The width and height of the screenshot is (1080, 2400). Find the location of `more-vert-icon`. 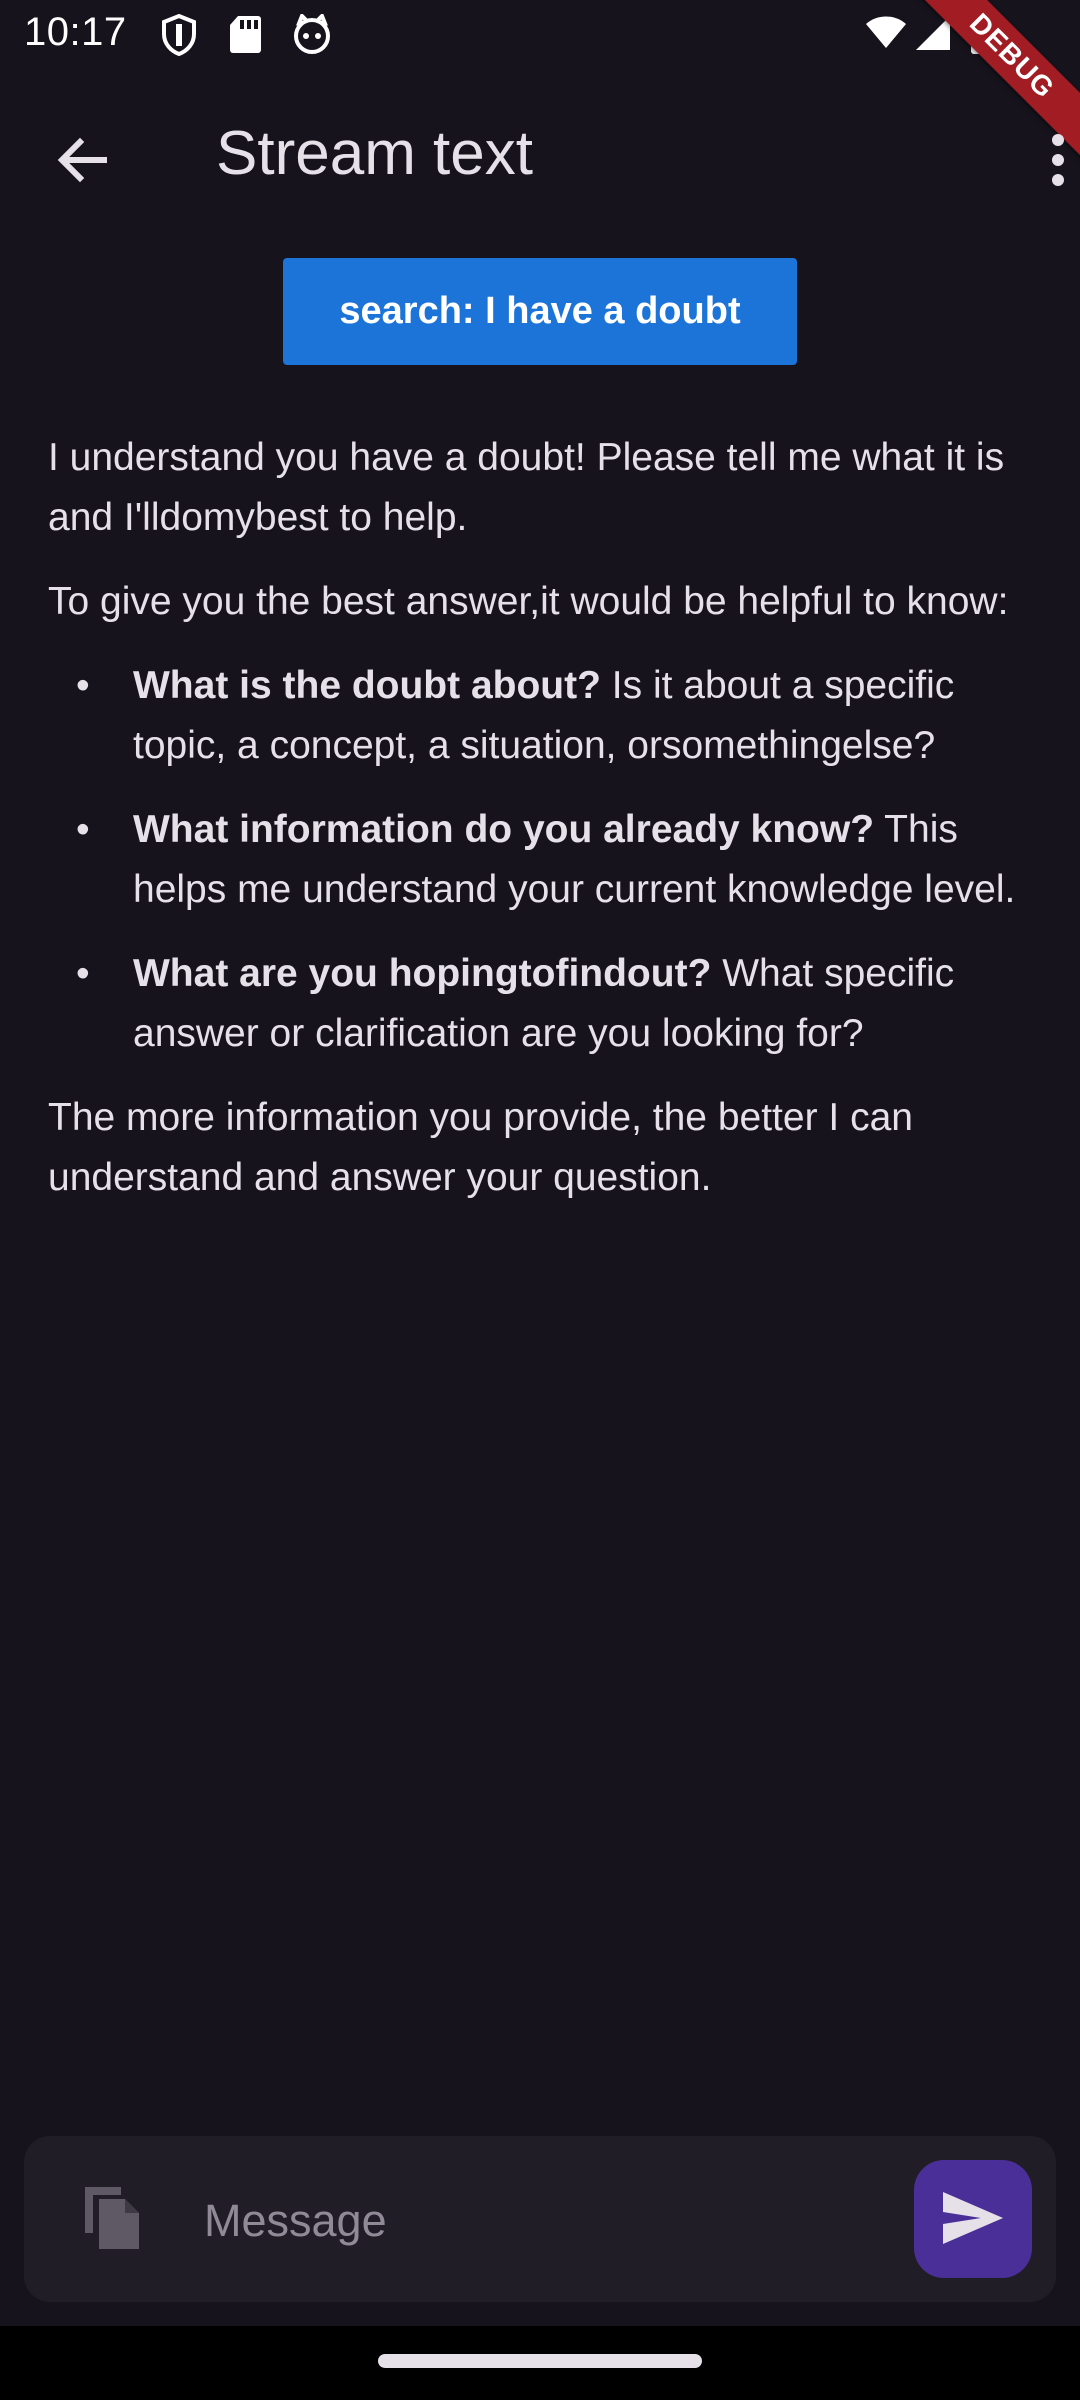

more-vert-icon is located at coordinates (1054, 162).